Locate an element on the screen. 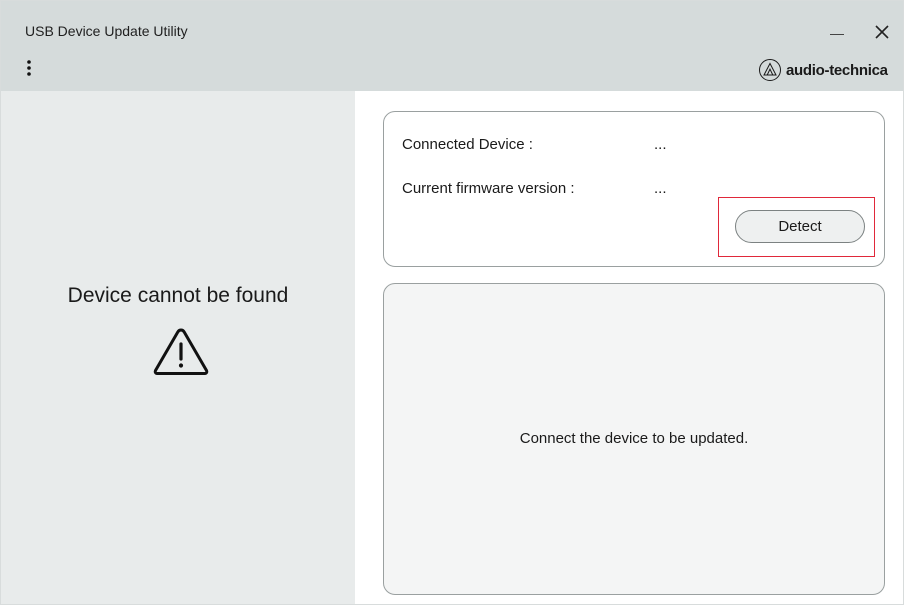  minimize-button is located at coordinates (837, 32).